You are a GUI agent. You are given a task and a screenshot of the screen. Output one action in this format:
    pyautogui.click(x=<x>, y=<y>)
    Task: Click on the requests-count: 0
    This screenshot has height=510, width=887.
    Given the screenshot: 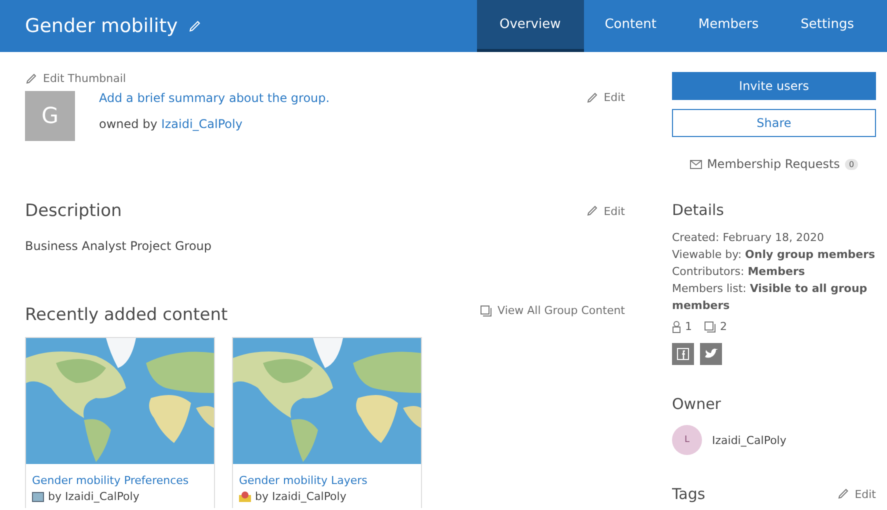 What is the action you would take?
    pyautogui.click(x=851, y=164)
    